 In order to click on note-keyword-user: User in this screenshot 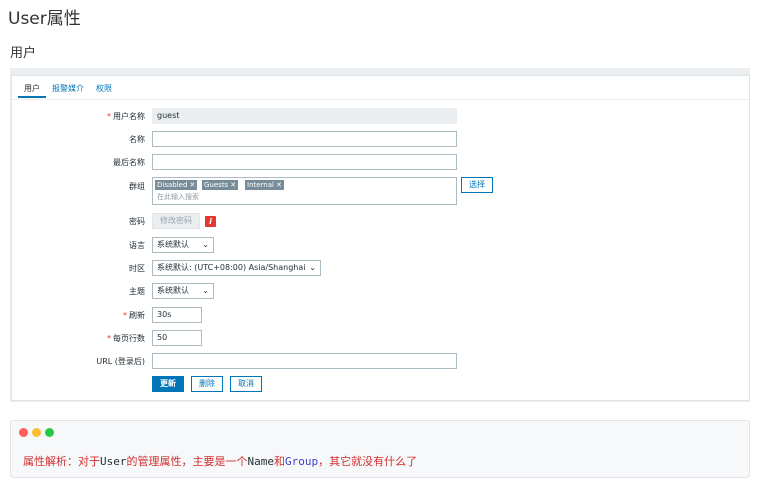, I will do `click(113, 461)`.